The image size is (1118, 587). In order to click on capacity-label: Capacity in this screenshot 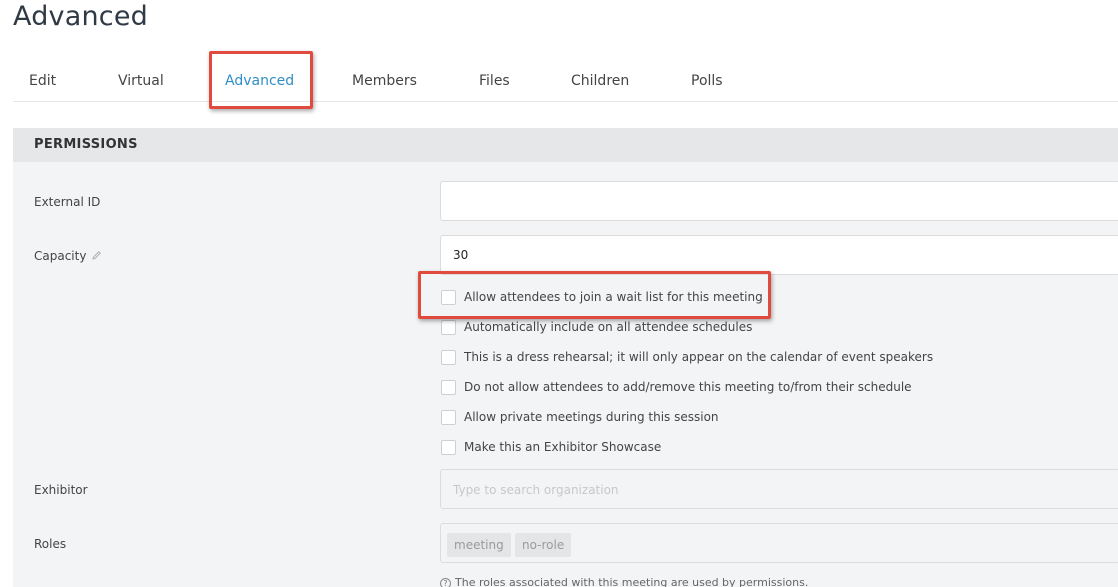, I will do `click(68, 256)`.